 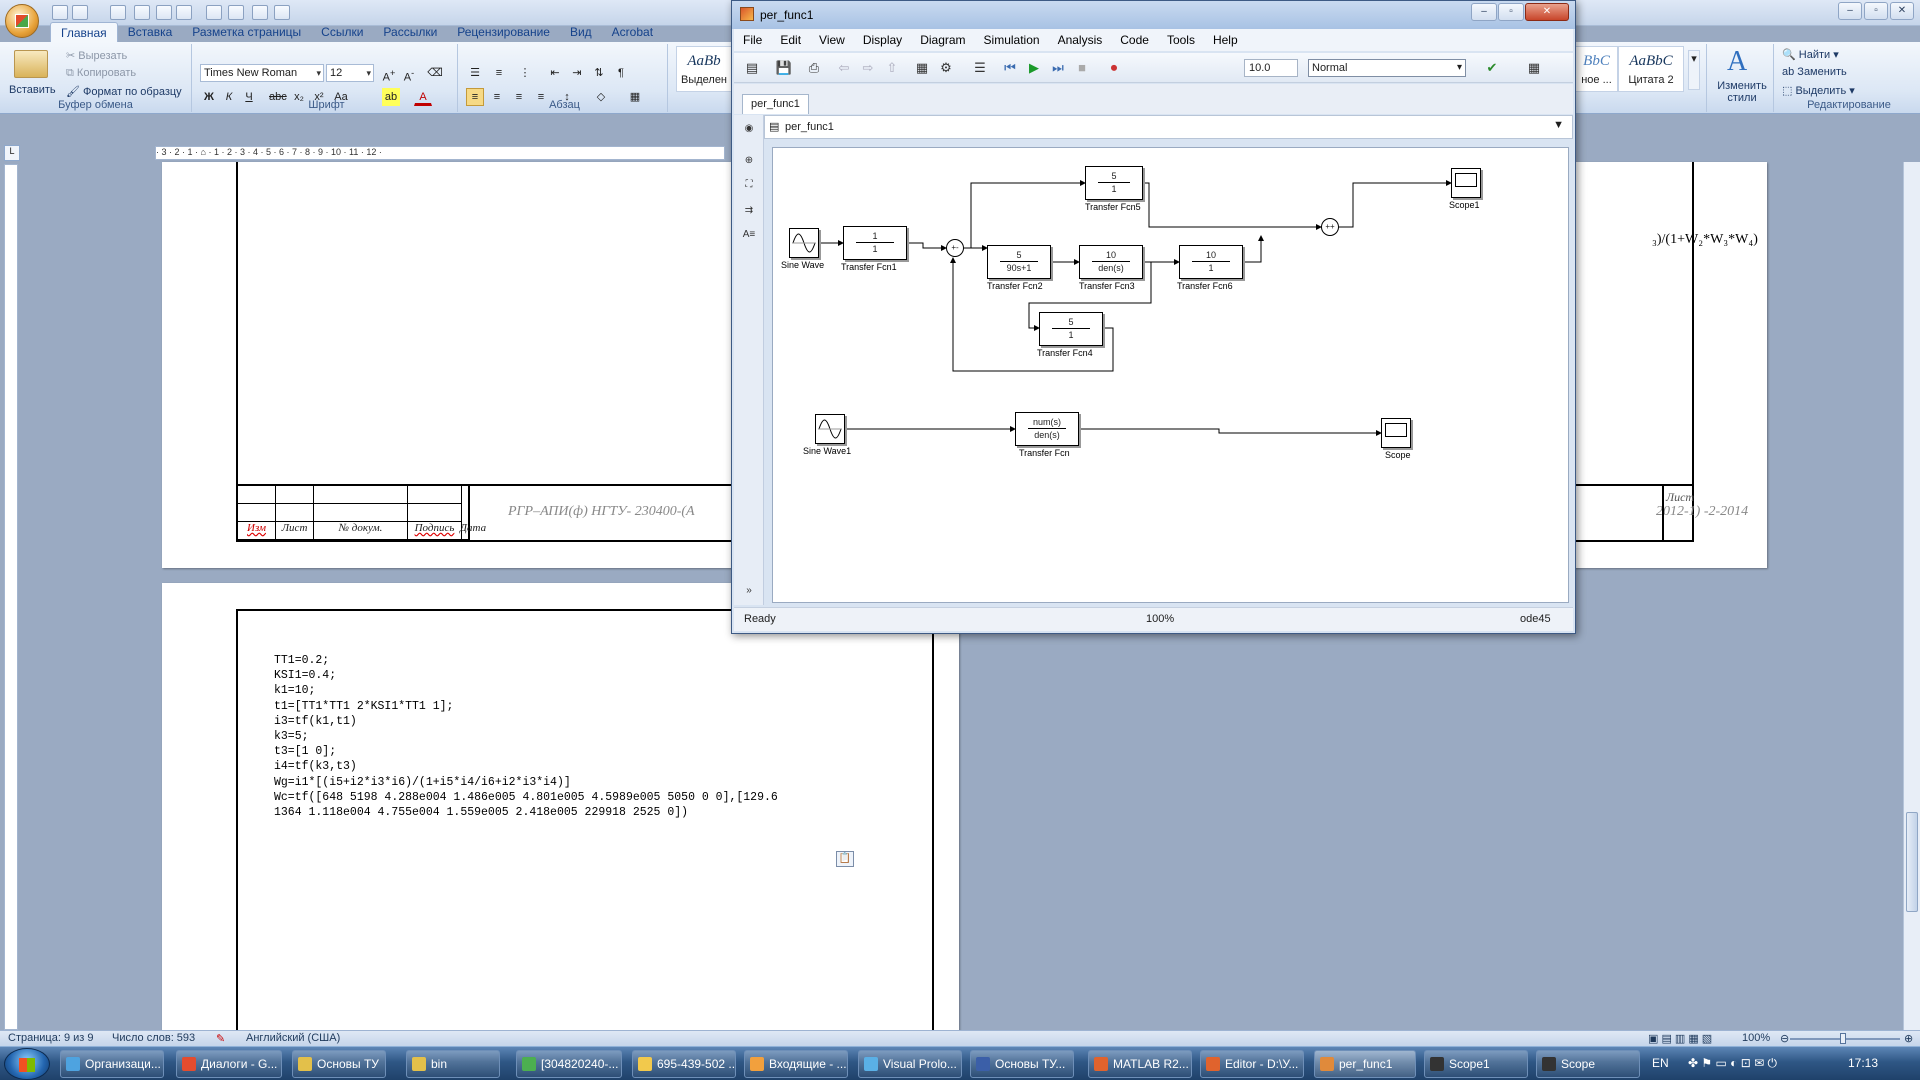 What do you see at coordinates (32, 90) in the screenshot?
I see `paste-button: Вставить` at bounding box center [32, 90].